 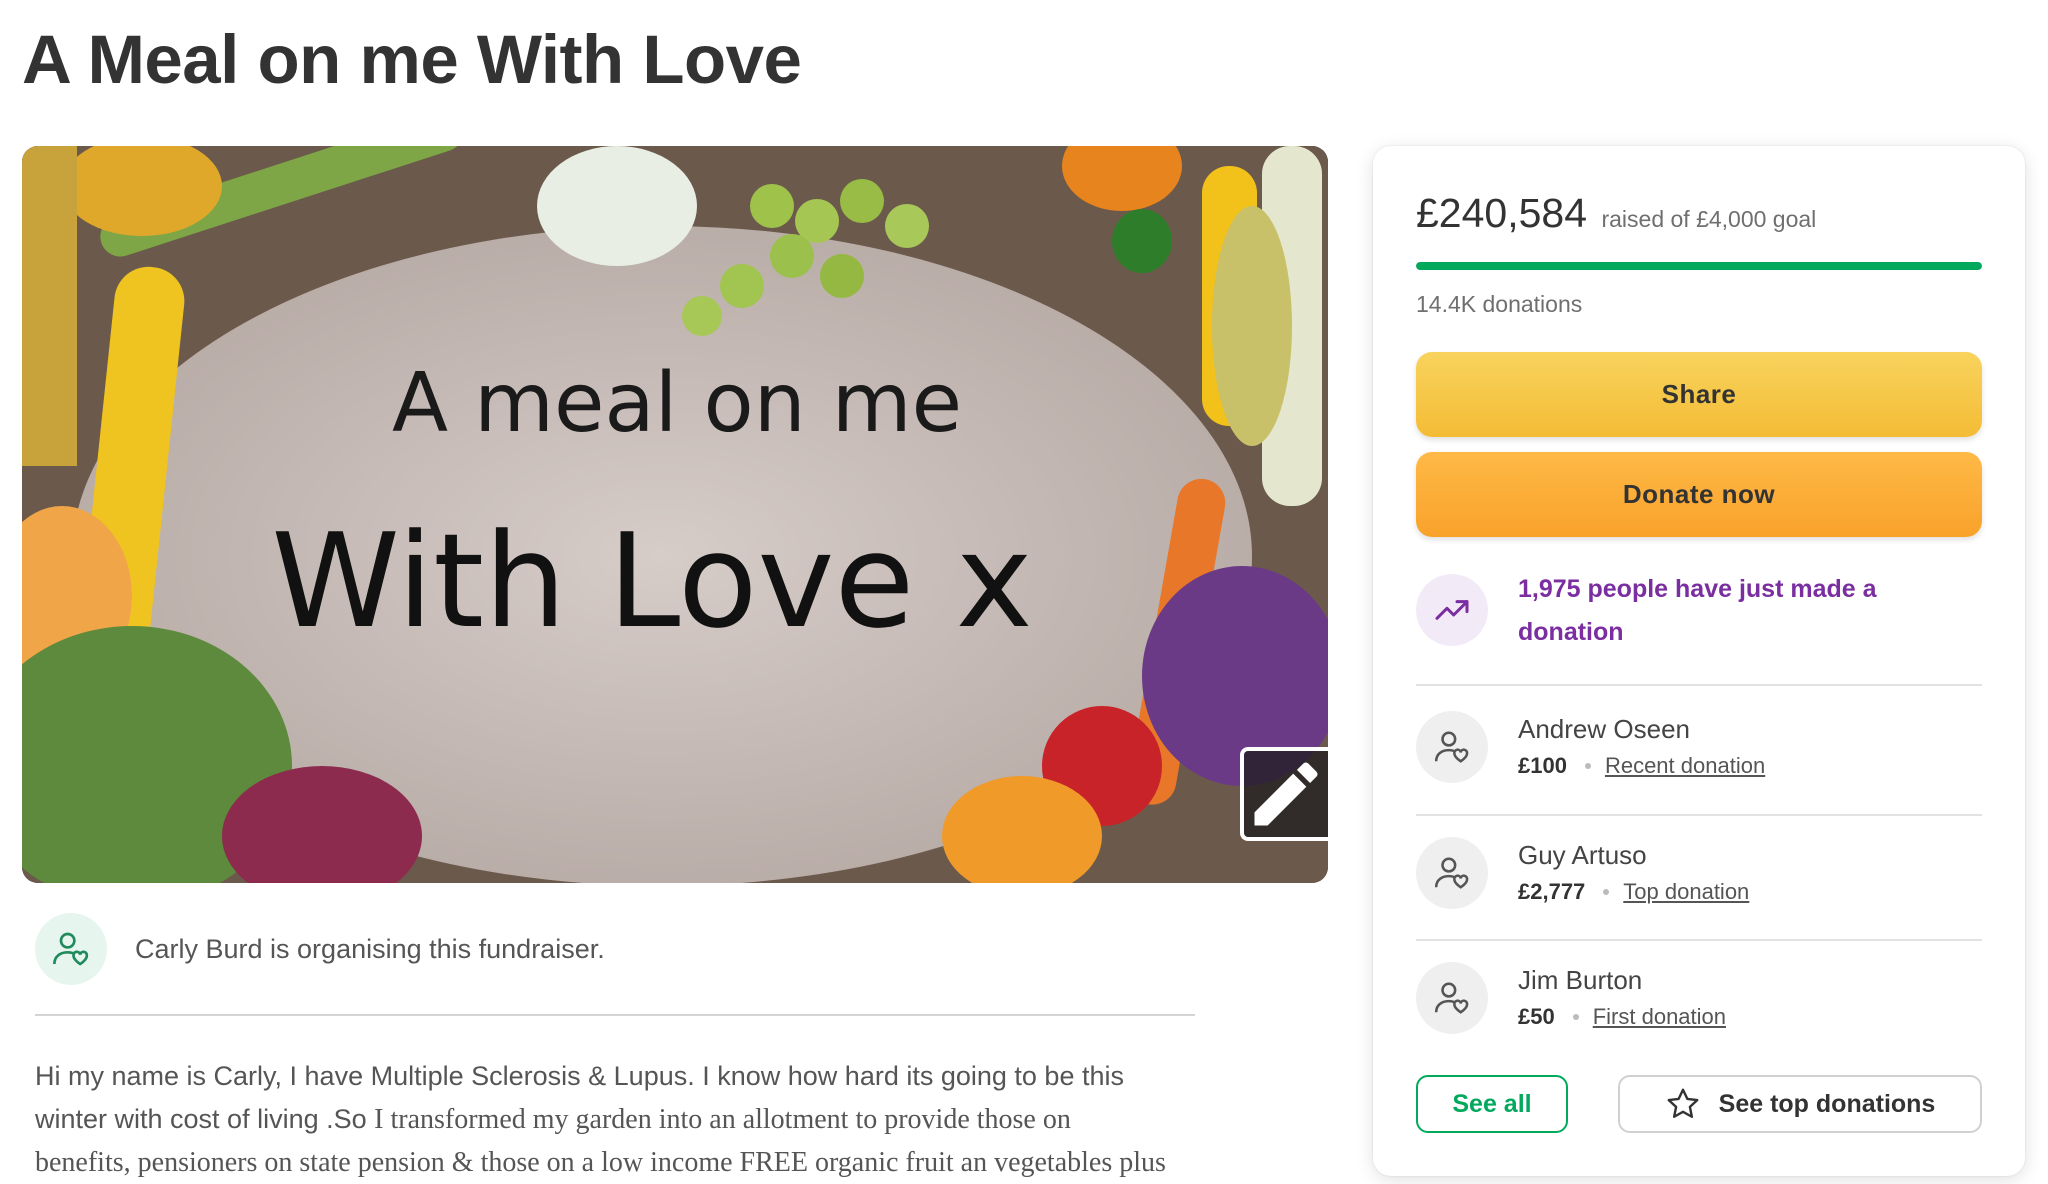 I want to click on donor-name: Guy Artuso, so click(x=1582, y=855).